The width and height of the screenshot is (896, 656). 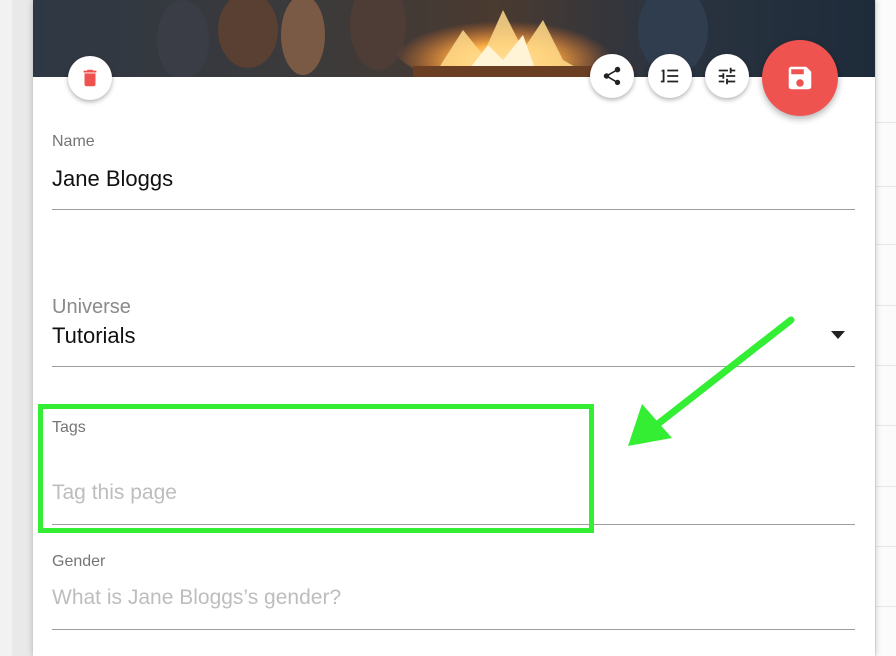 I want to click on right-side-list, so click(x=886, y=328).